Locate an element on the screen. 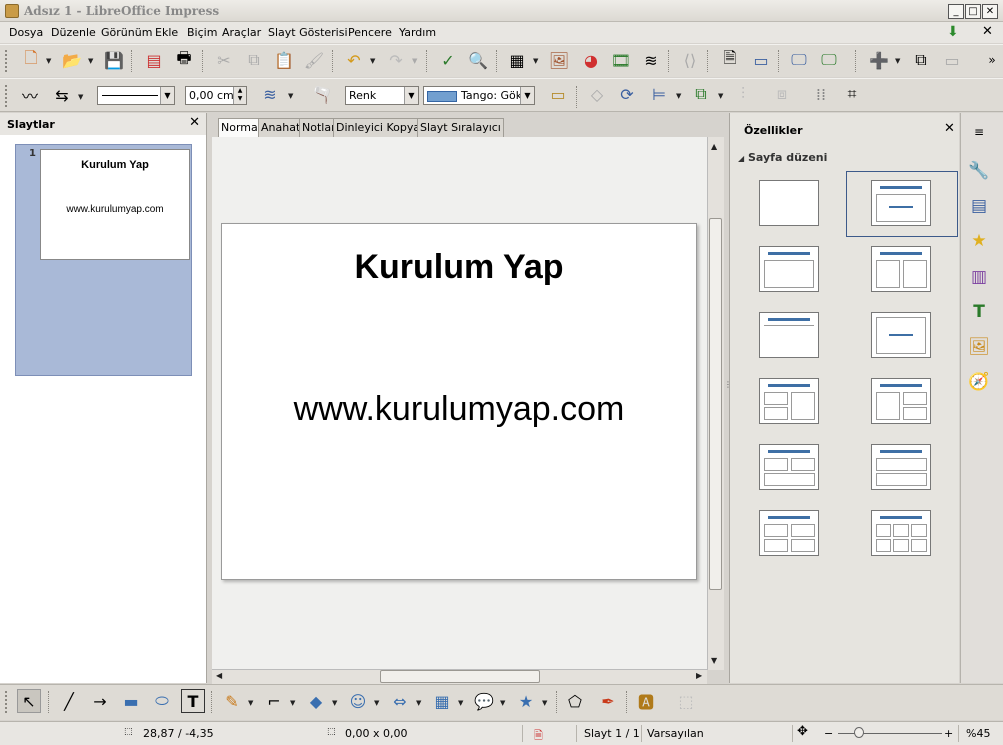  new-slide-dropdown-icon: ▼ is located at coordinates (897, 61).